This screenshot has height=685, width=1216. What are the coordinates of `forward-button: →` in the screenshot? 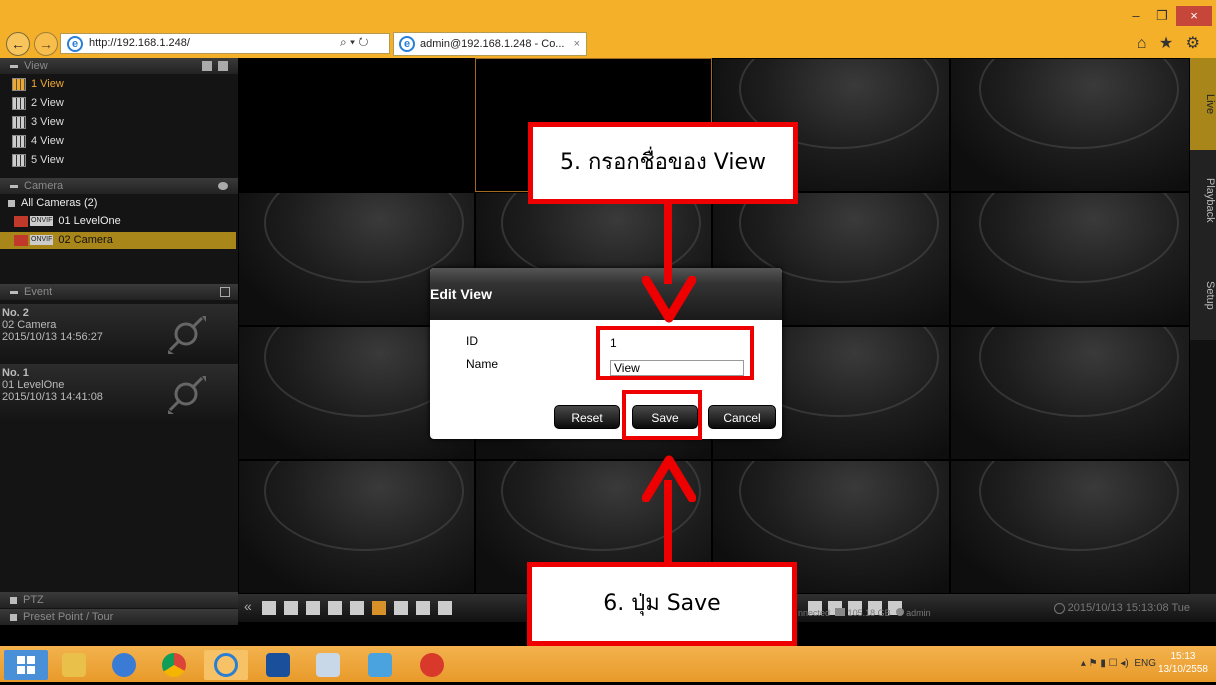 It's located at (46, 44).